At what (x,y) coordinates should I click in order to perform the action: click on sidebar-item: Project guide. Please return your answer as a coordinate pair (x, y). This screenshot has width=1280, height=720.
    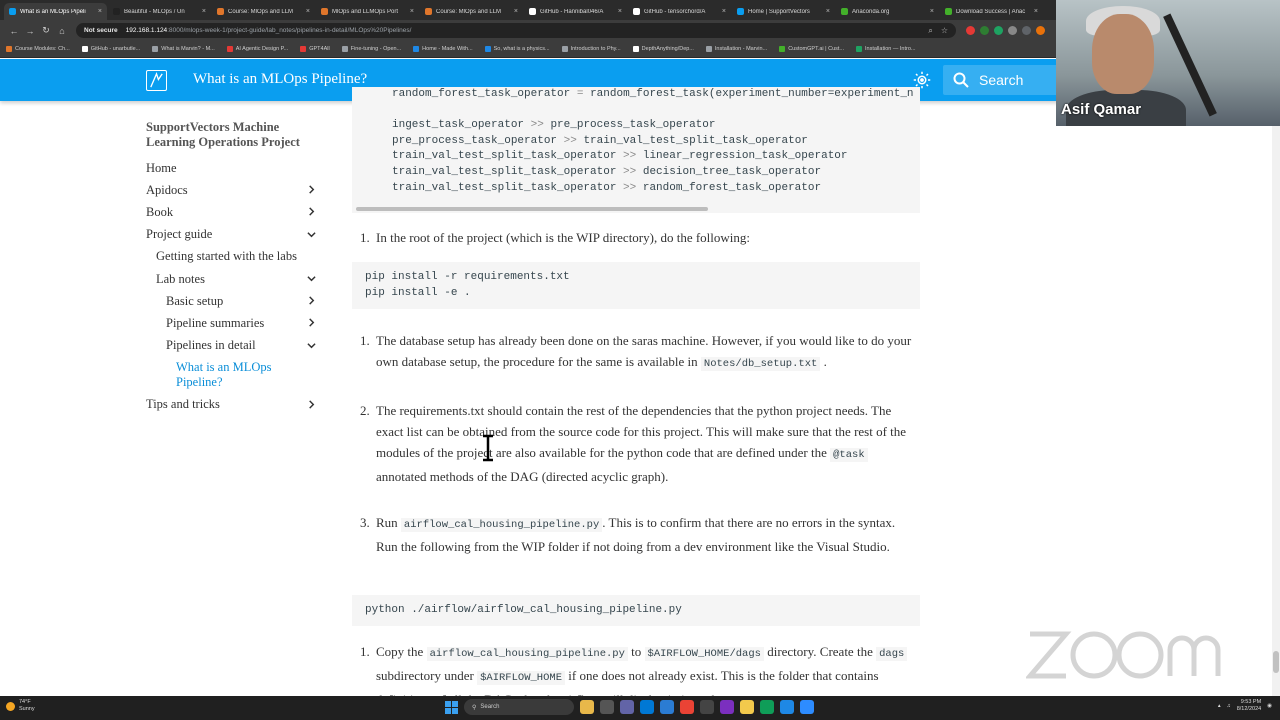
    Looking at the image, I should click on (234, 235).